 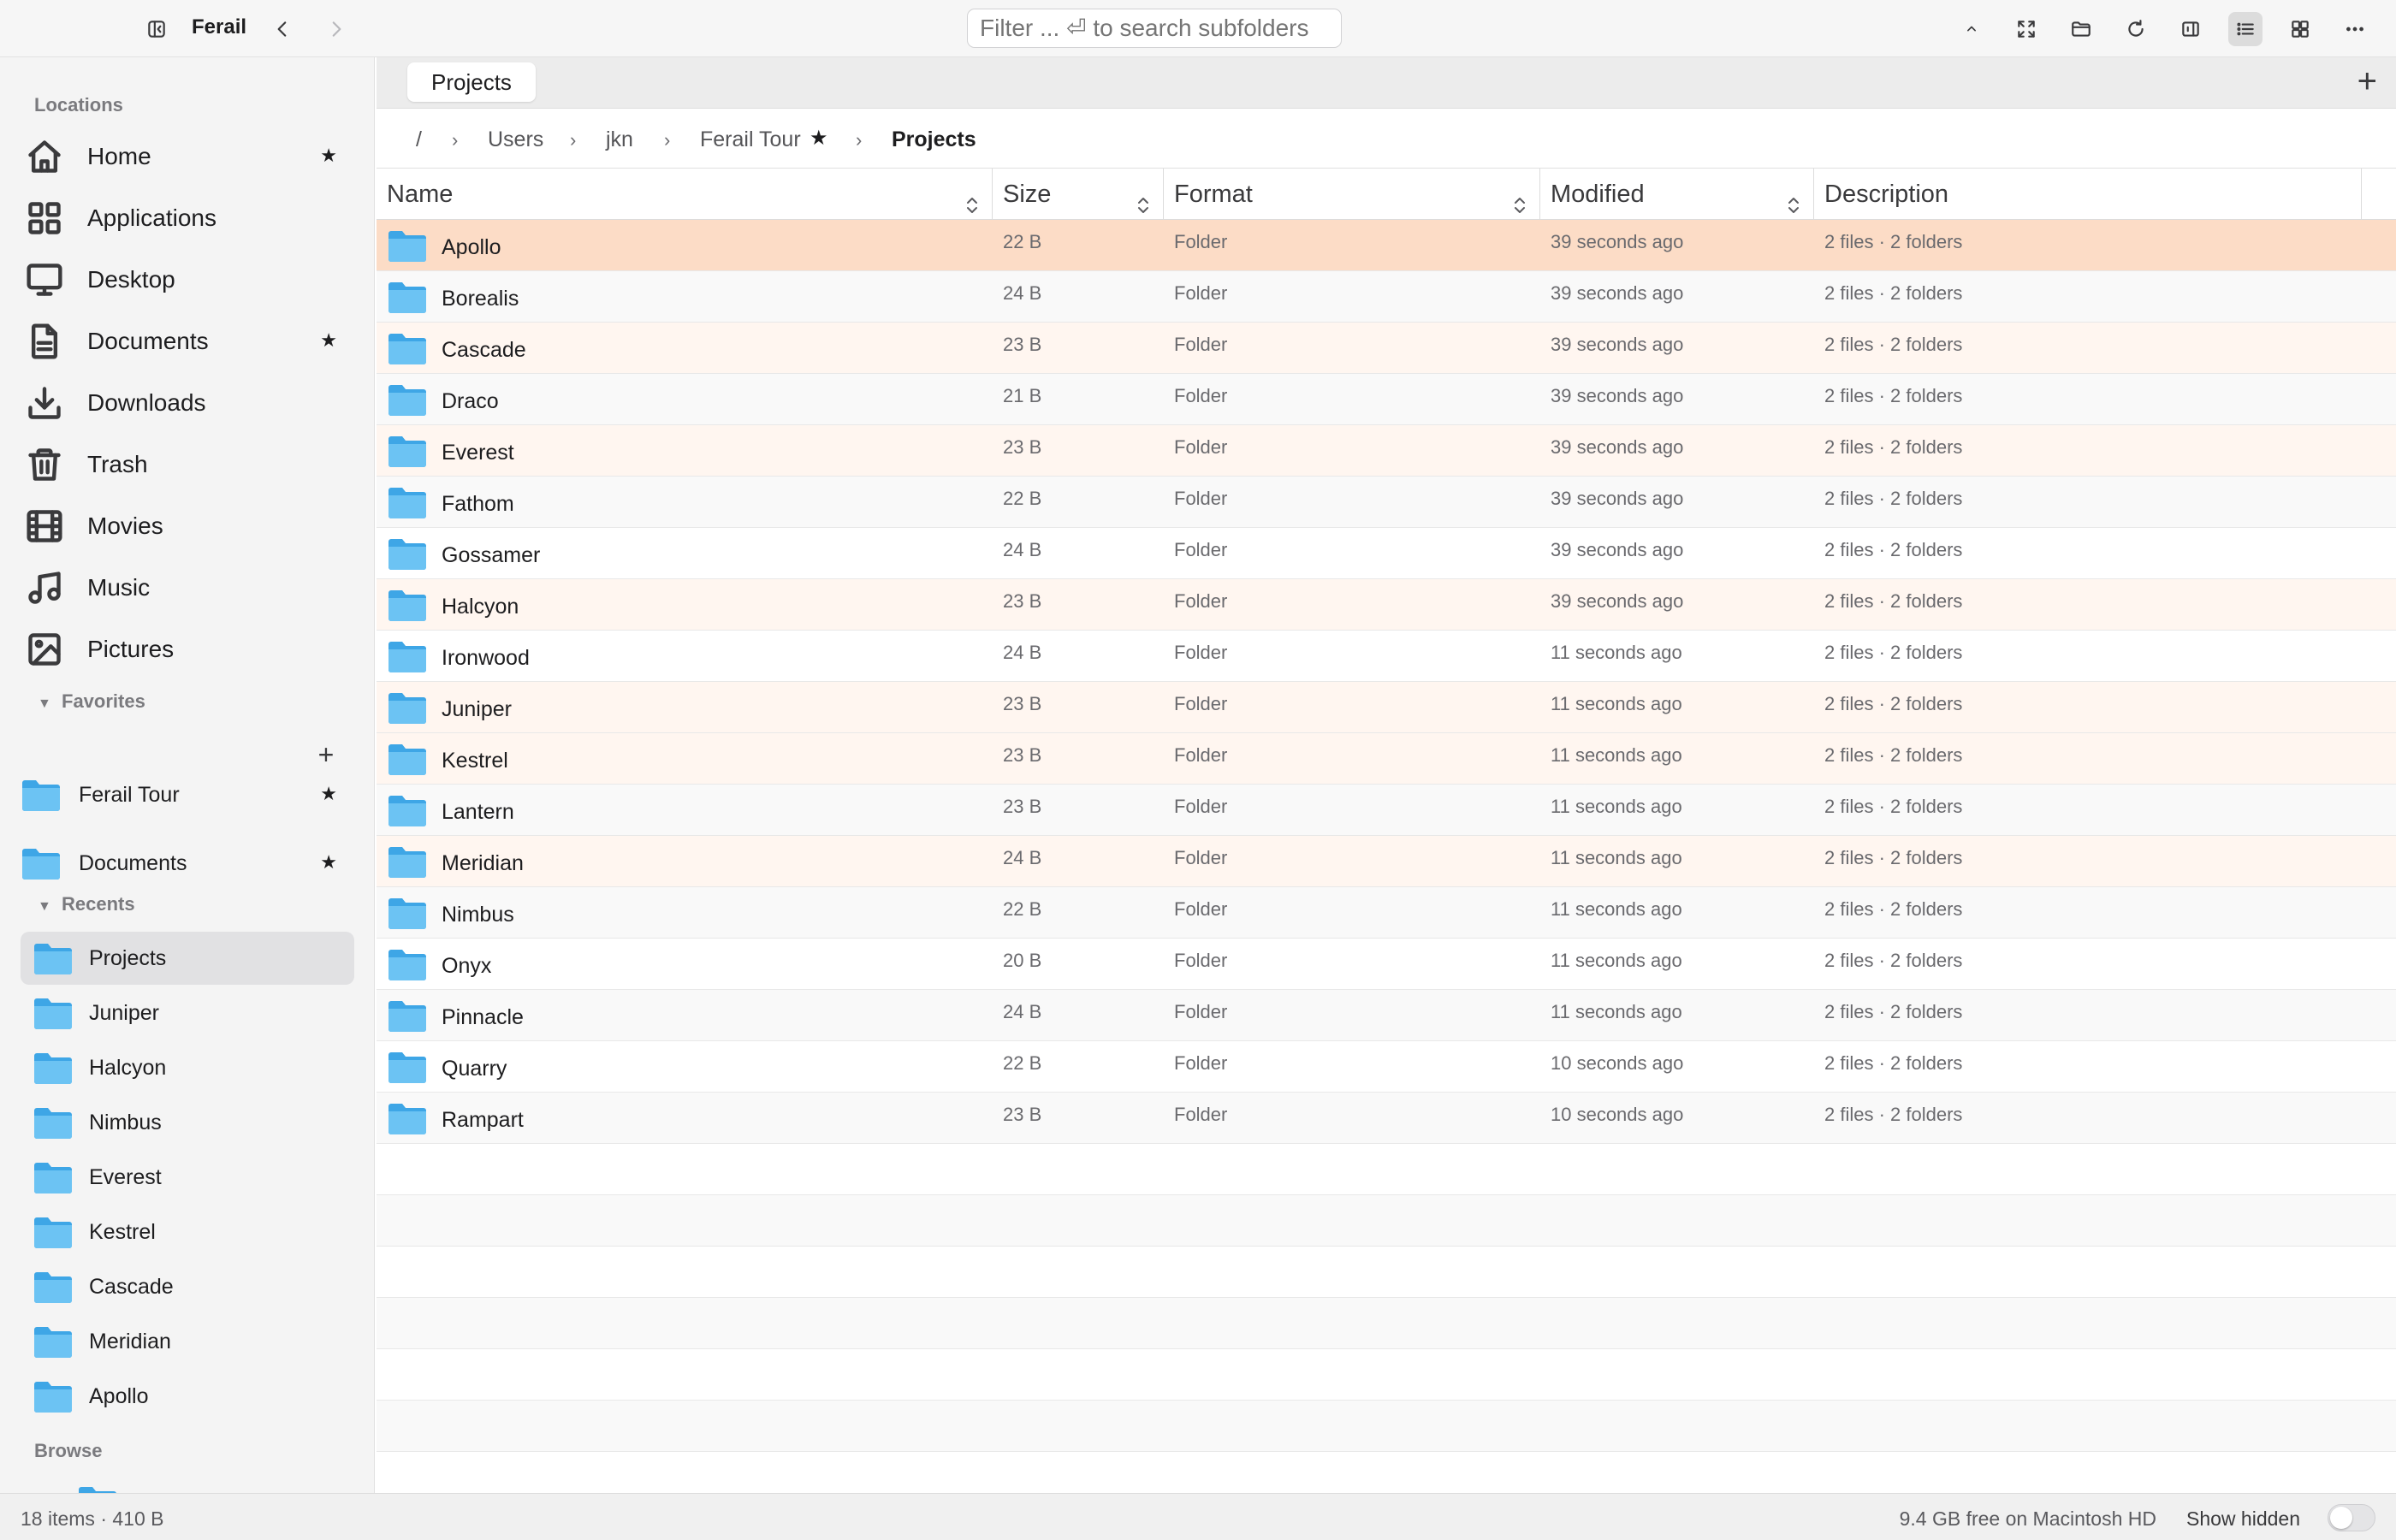 I want to click on column-header-name: Name, so click(x=685, y=194).